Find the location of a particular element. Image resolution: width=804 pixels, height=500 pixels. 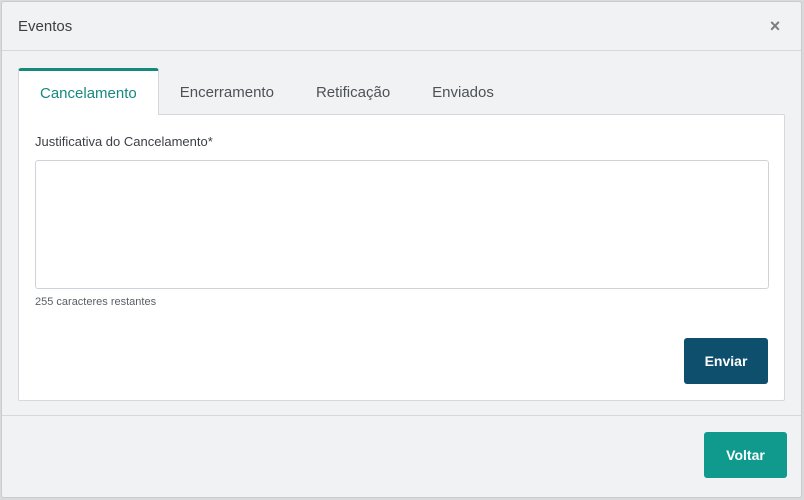

character-counter: 255 caracteres restantes is located at coordinates (96, 302).